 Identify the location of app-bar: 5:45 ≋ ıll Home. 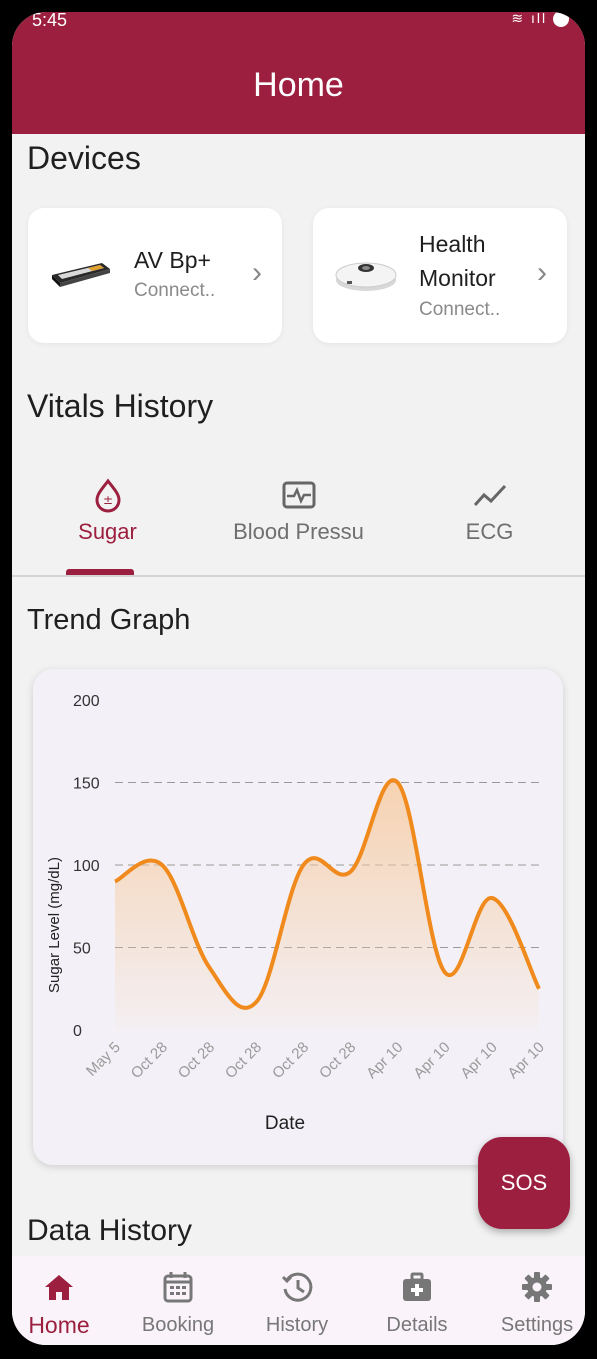
(298, 73).